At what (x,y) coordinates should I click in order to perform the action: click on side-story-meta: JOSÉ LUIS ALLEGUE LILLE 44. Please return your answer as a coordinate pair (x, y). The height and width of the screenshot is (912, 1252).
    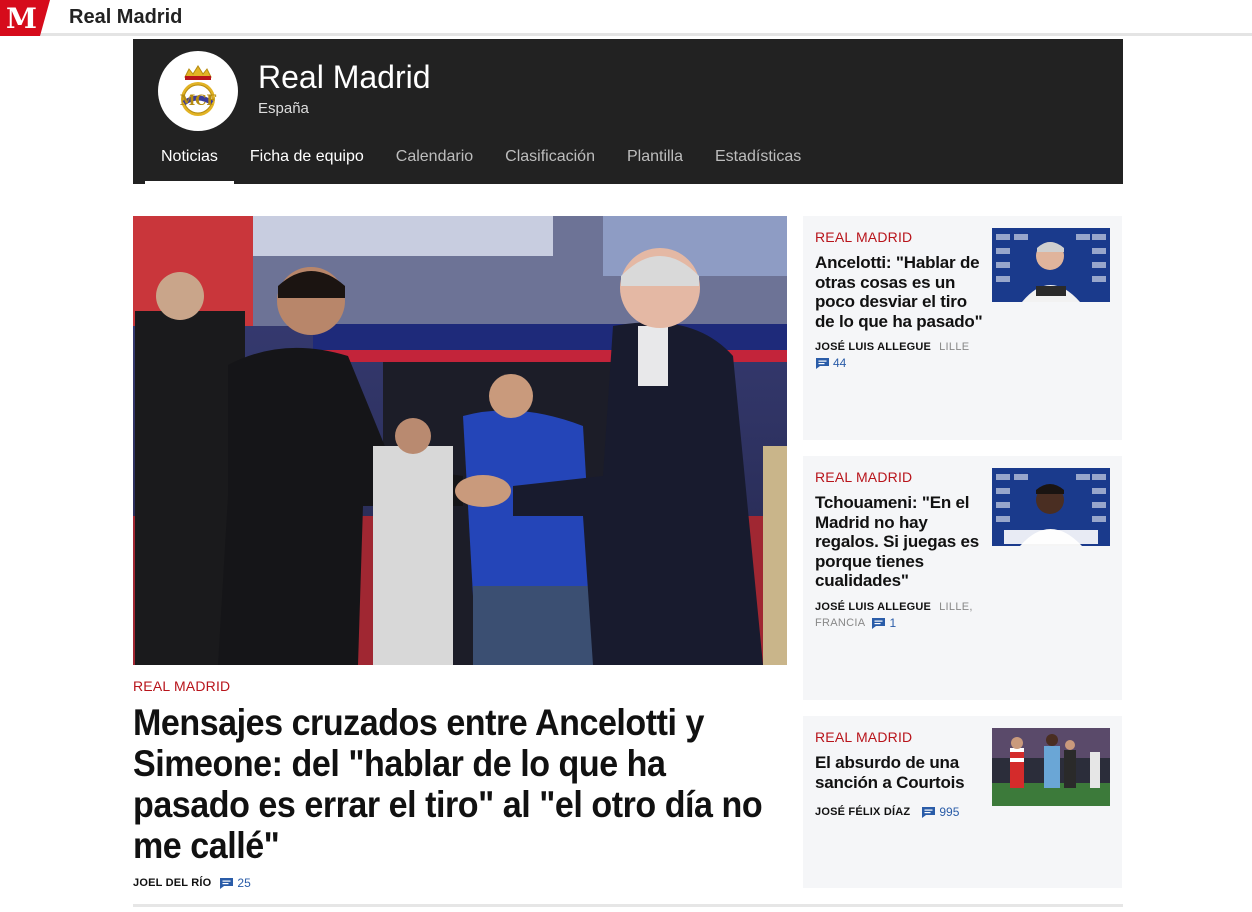
    Looking at the image, I should click on (900, 355).